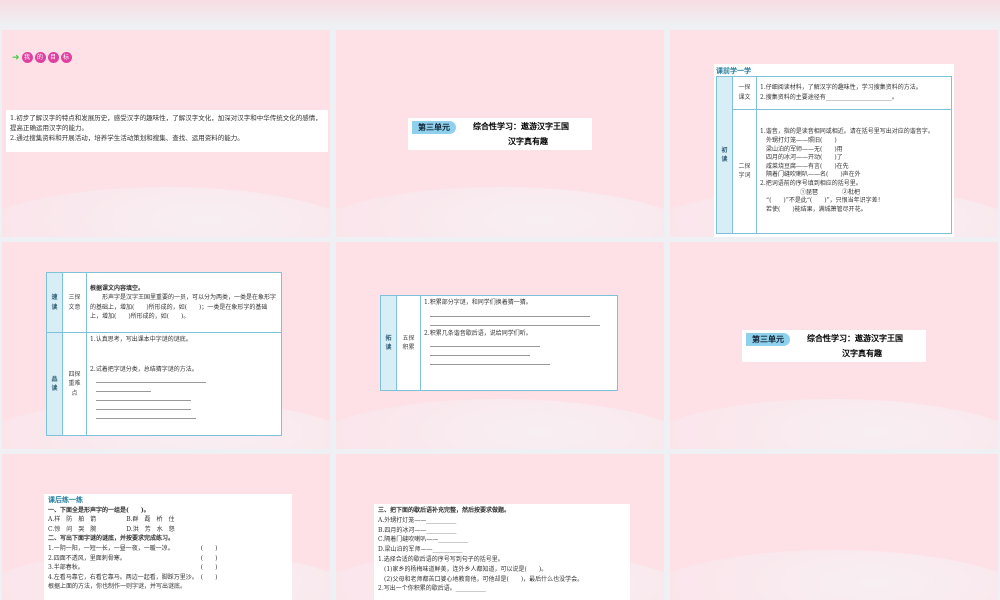  I want to click on exercise-line: 1.一阴一阳，一短一长，一昼一夜，一暖一凉。 ( ), so click(133, 548).